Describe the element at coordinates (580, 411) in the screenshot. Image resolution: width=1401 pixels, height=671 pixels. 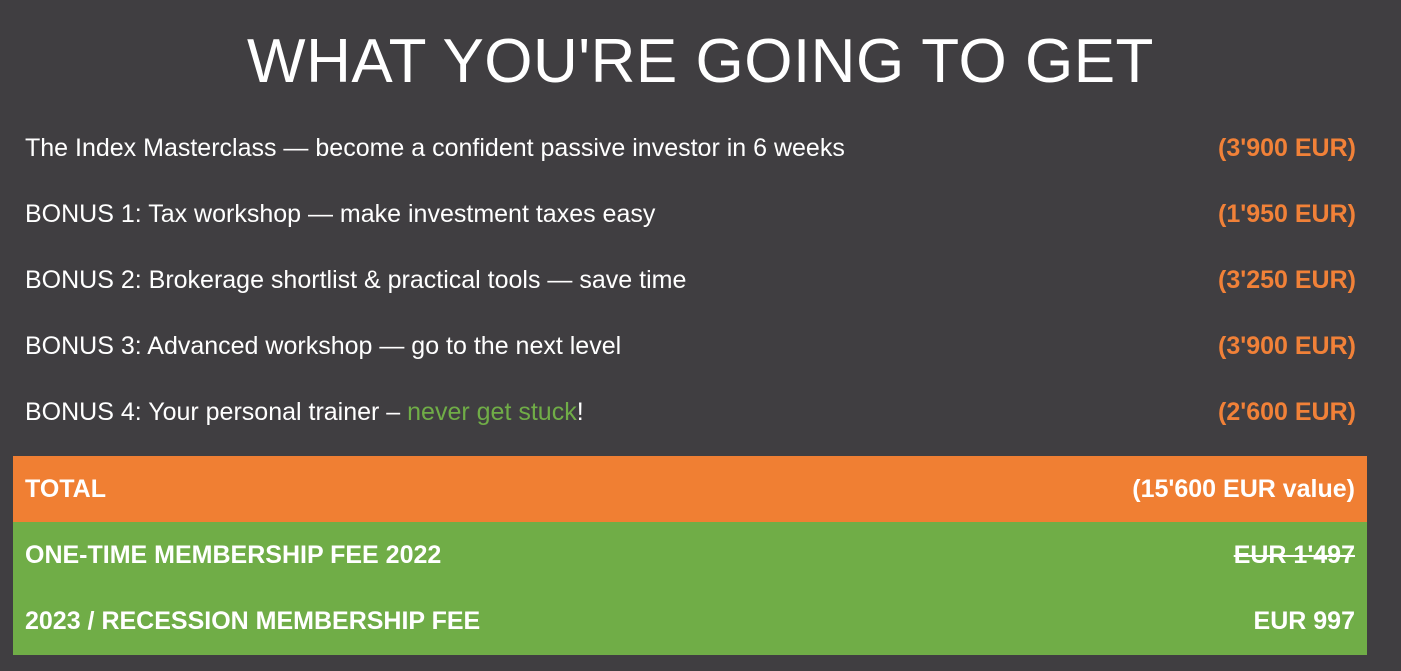
I see `item-label-suffix: !` at that location.